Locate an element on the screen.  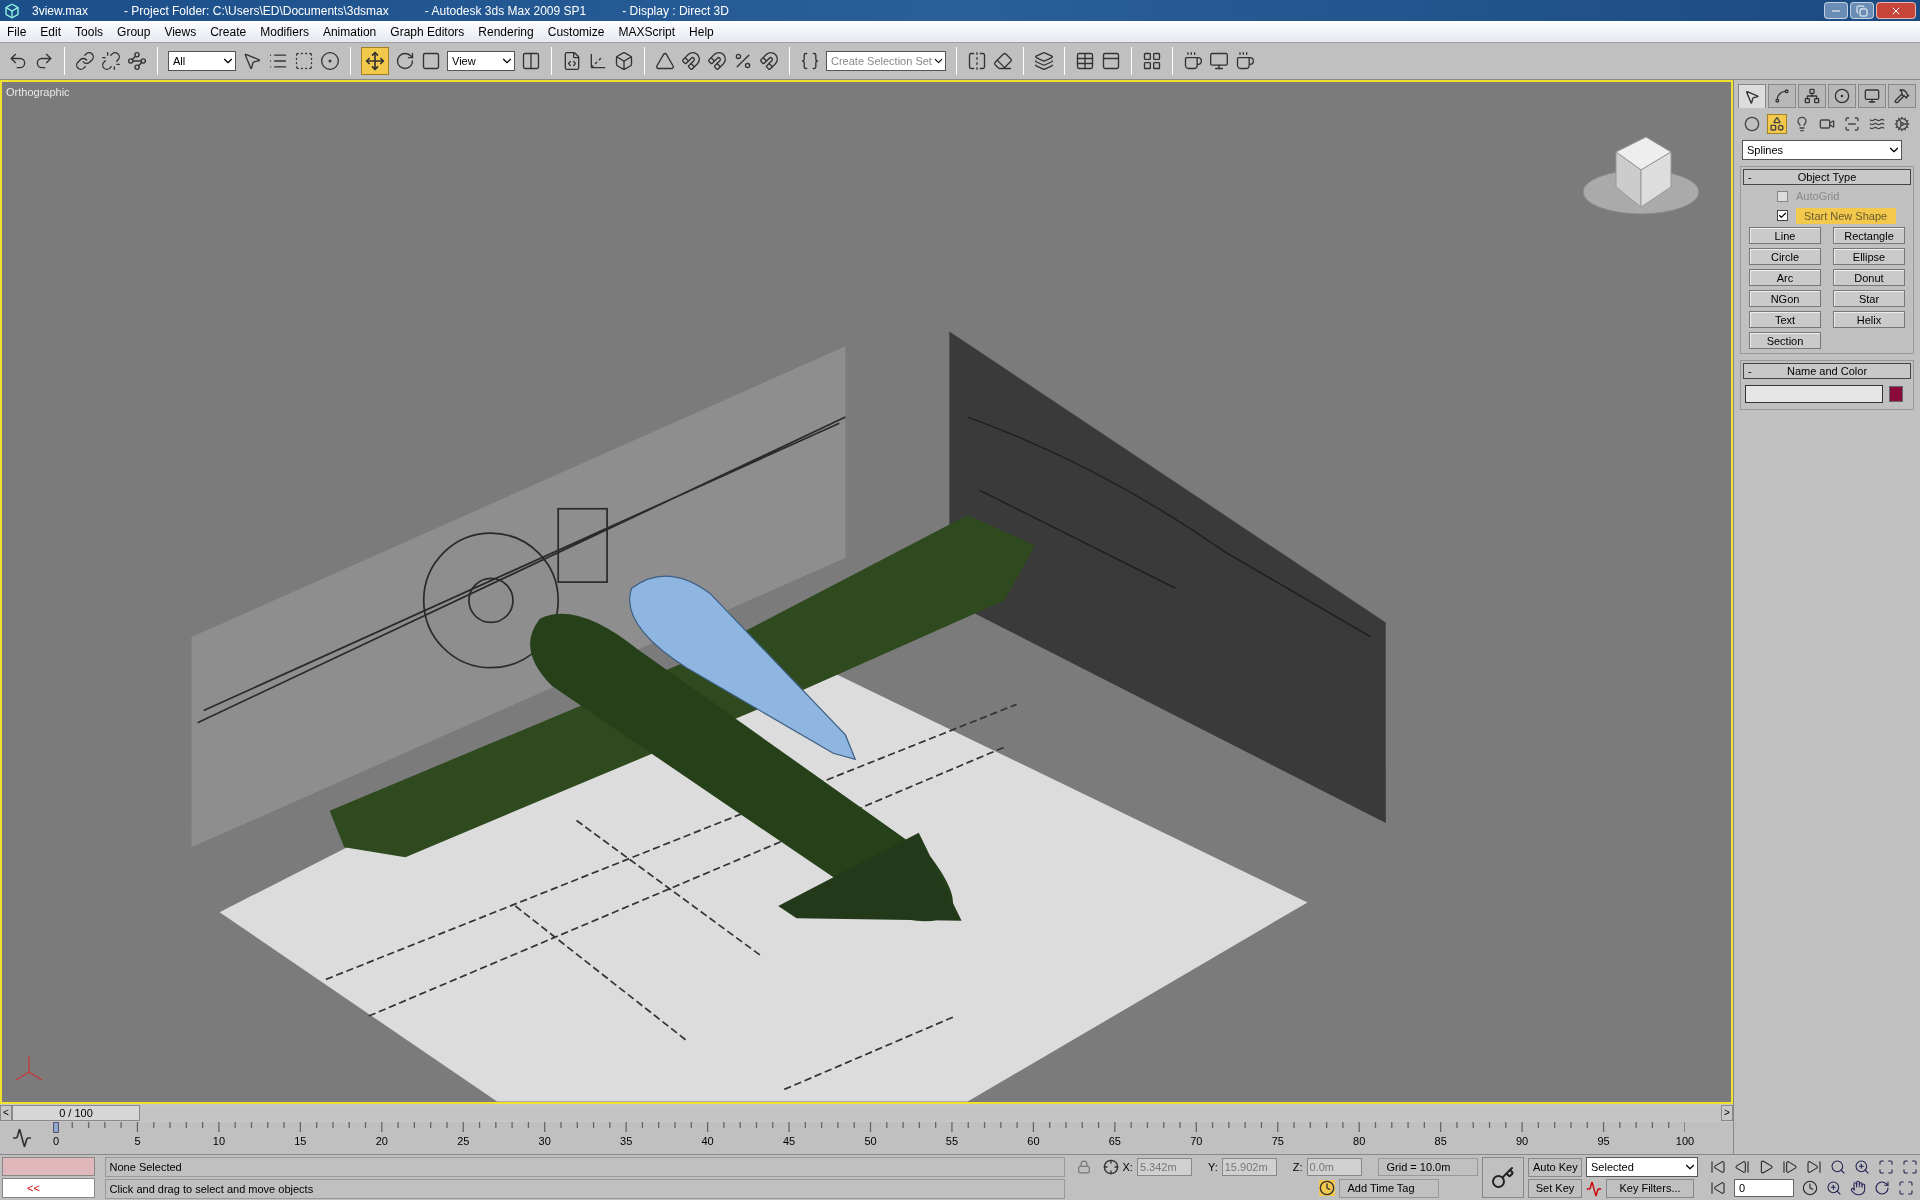
rollout-header: - Object Type is located at coordinates (1827, 177).